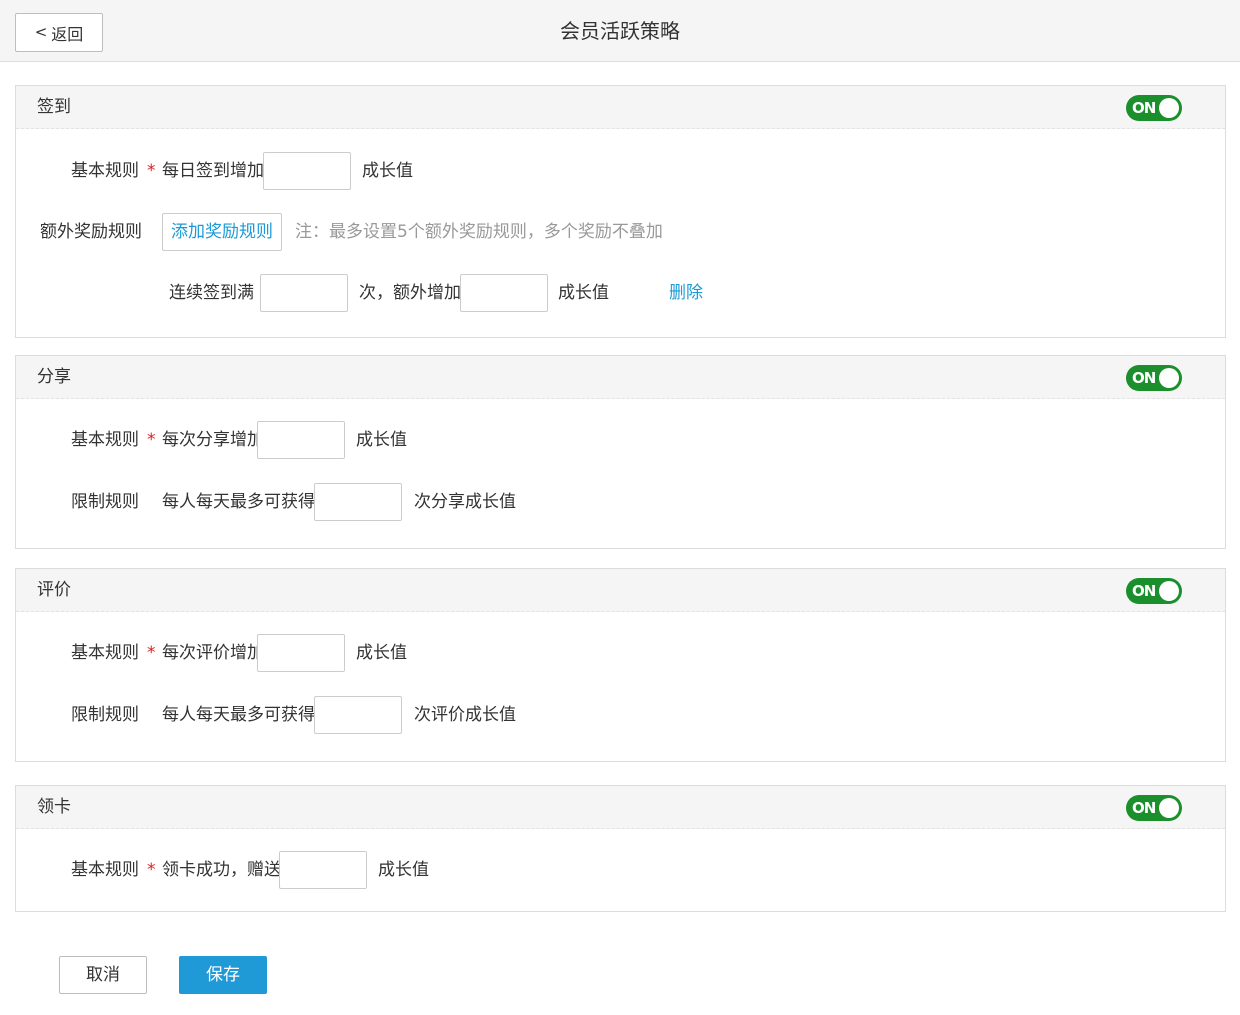  What do you see at coordinates (358, 502) in the screenshot?
I see `share-limit-input` at bounding box center [358, 502].